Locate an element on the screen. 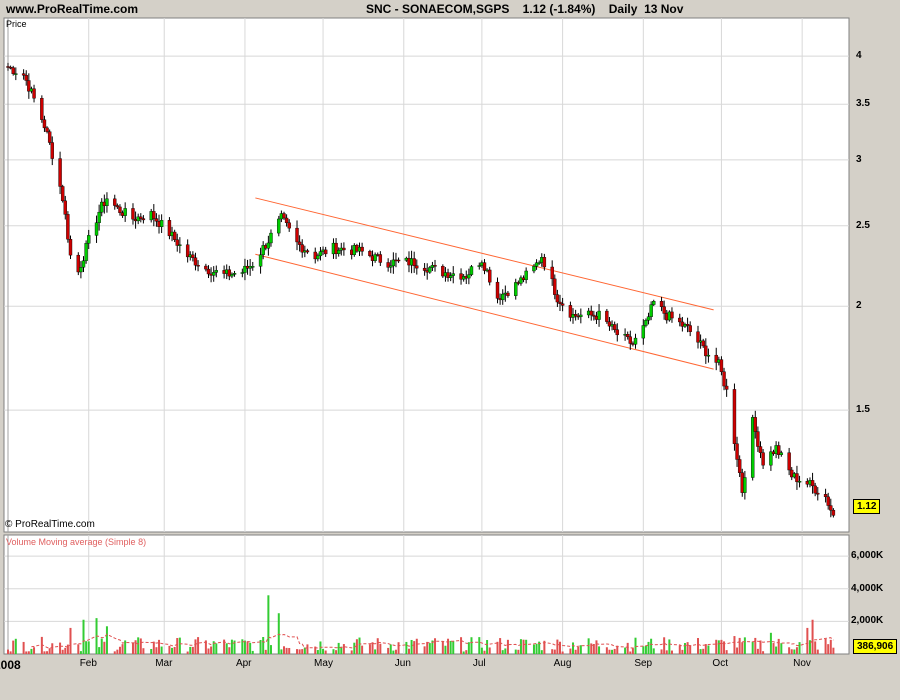 This screenshot has width=900, height=700. month-tick-label: Aug is located at coordinates (562, 663).